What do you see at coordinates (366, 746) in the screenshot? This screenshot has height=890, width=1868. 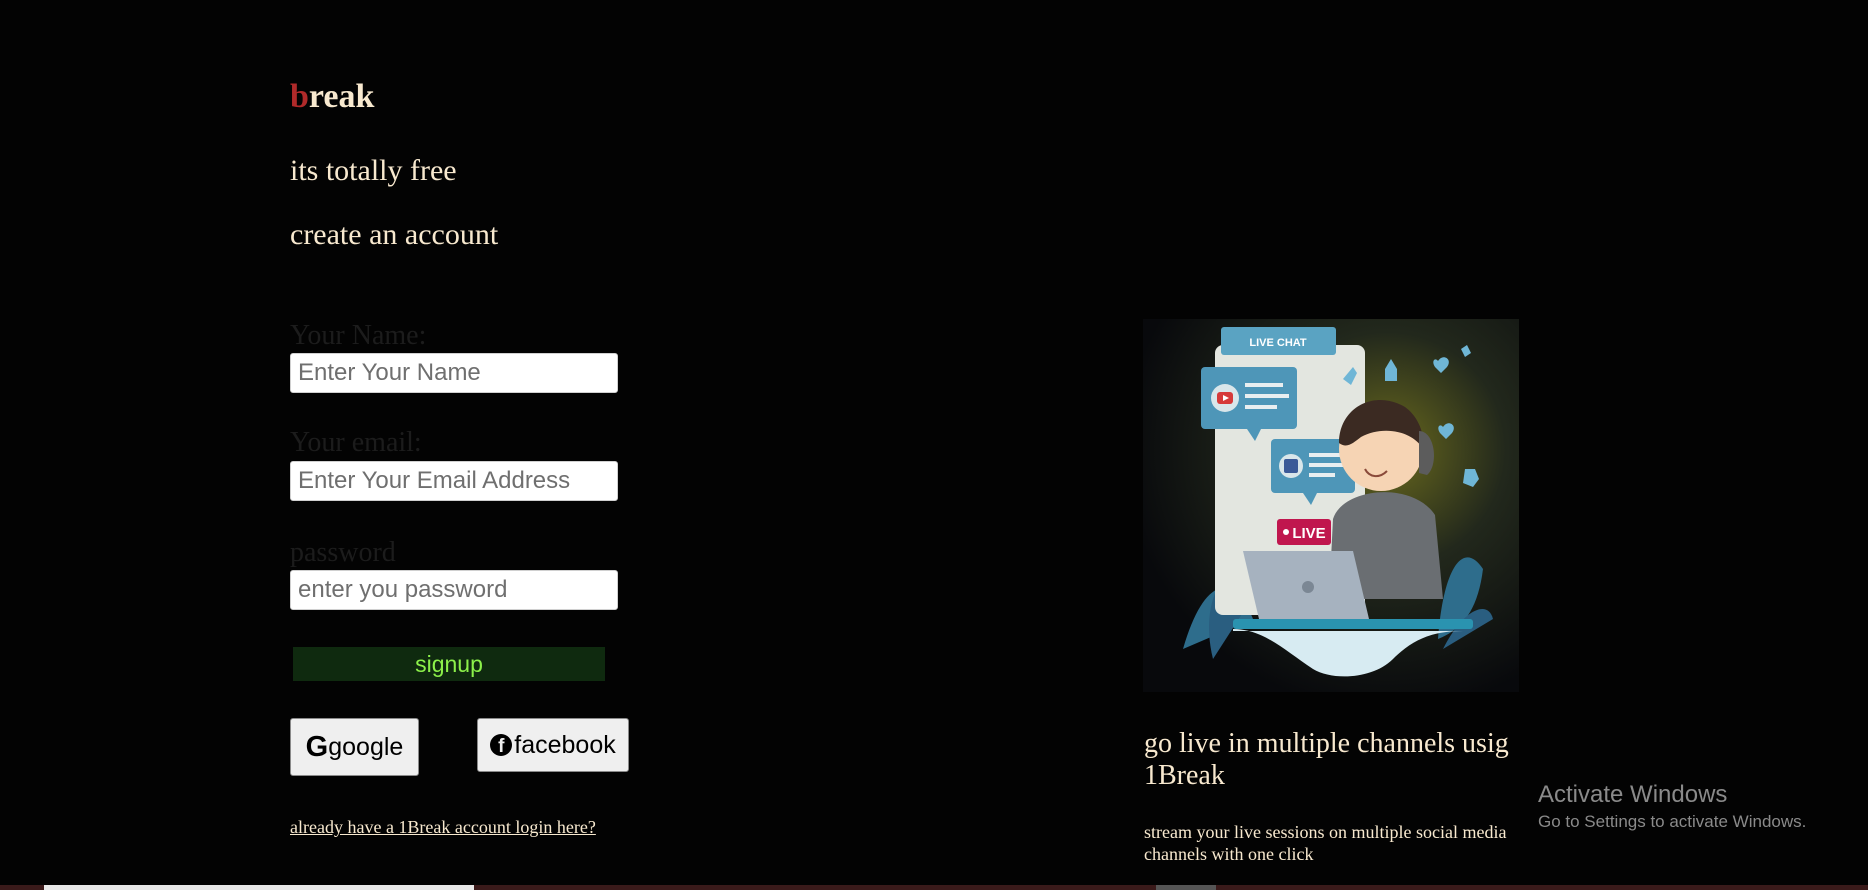 I see `google-login-label: google` at bounding box center [366, 746].